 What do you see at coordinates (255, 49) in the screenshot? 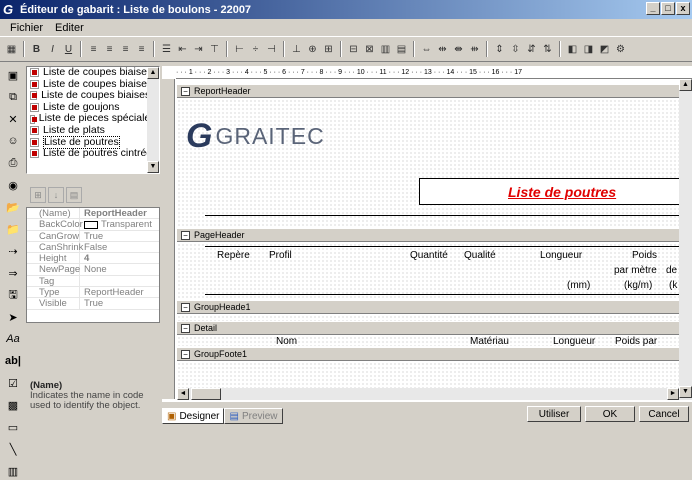
I see `align-middle-icon: ÷` at bounding box center [255, 49].